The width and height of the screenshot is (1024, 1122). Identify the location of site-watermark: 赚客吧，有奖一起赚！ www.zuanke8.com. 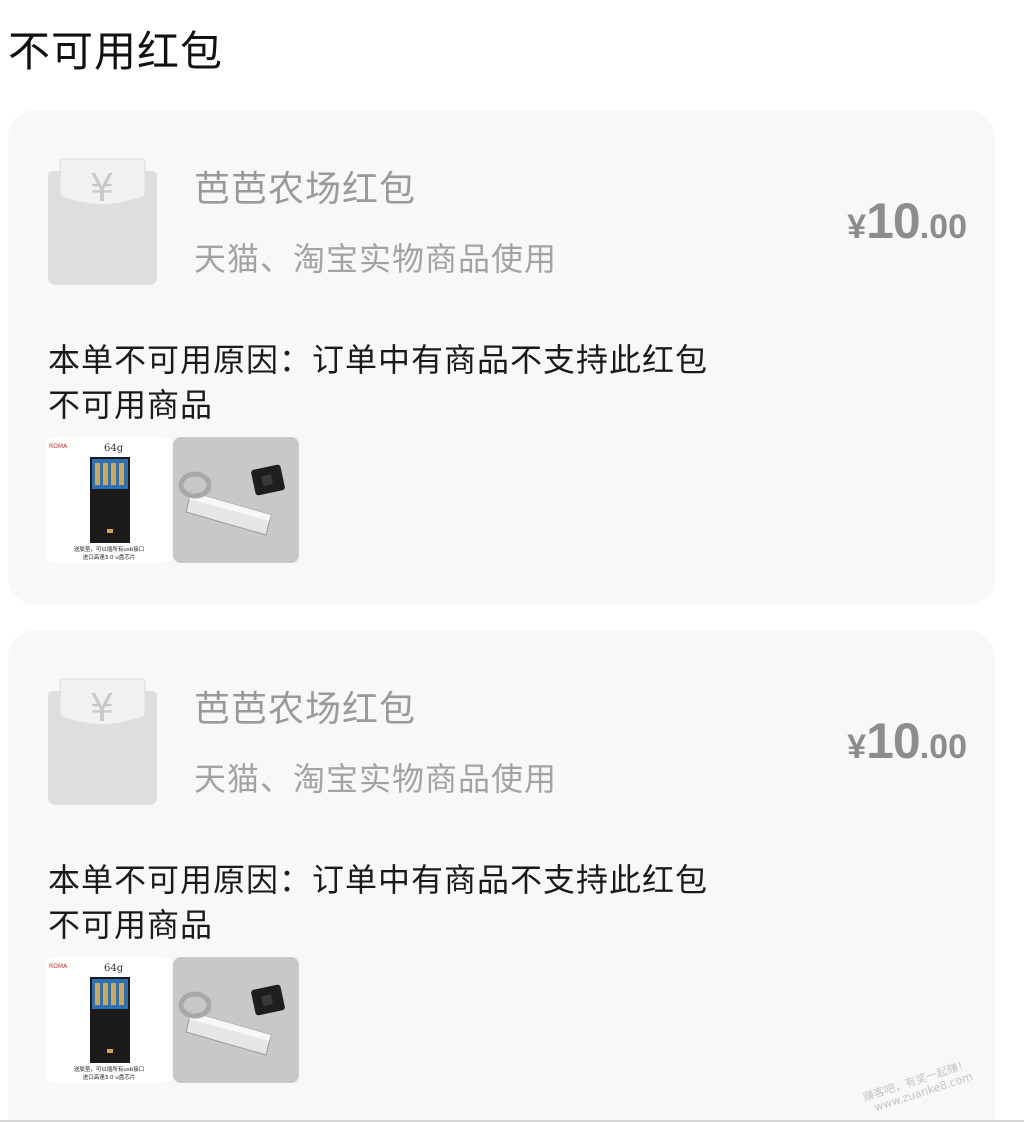
(918, 1087).